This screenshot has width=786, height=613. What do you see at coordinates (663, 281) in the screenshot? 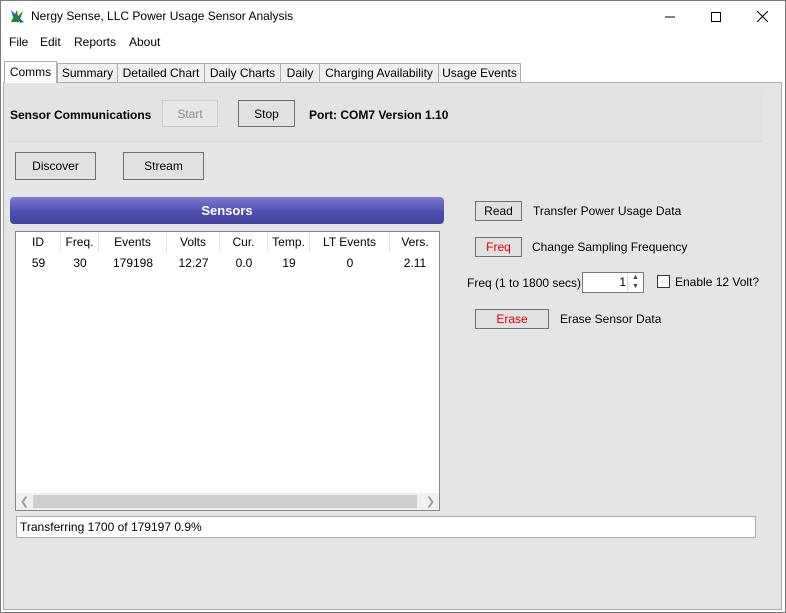
I see `enable-12-volt-checkbox` at bounding box center [663, 281].